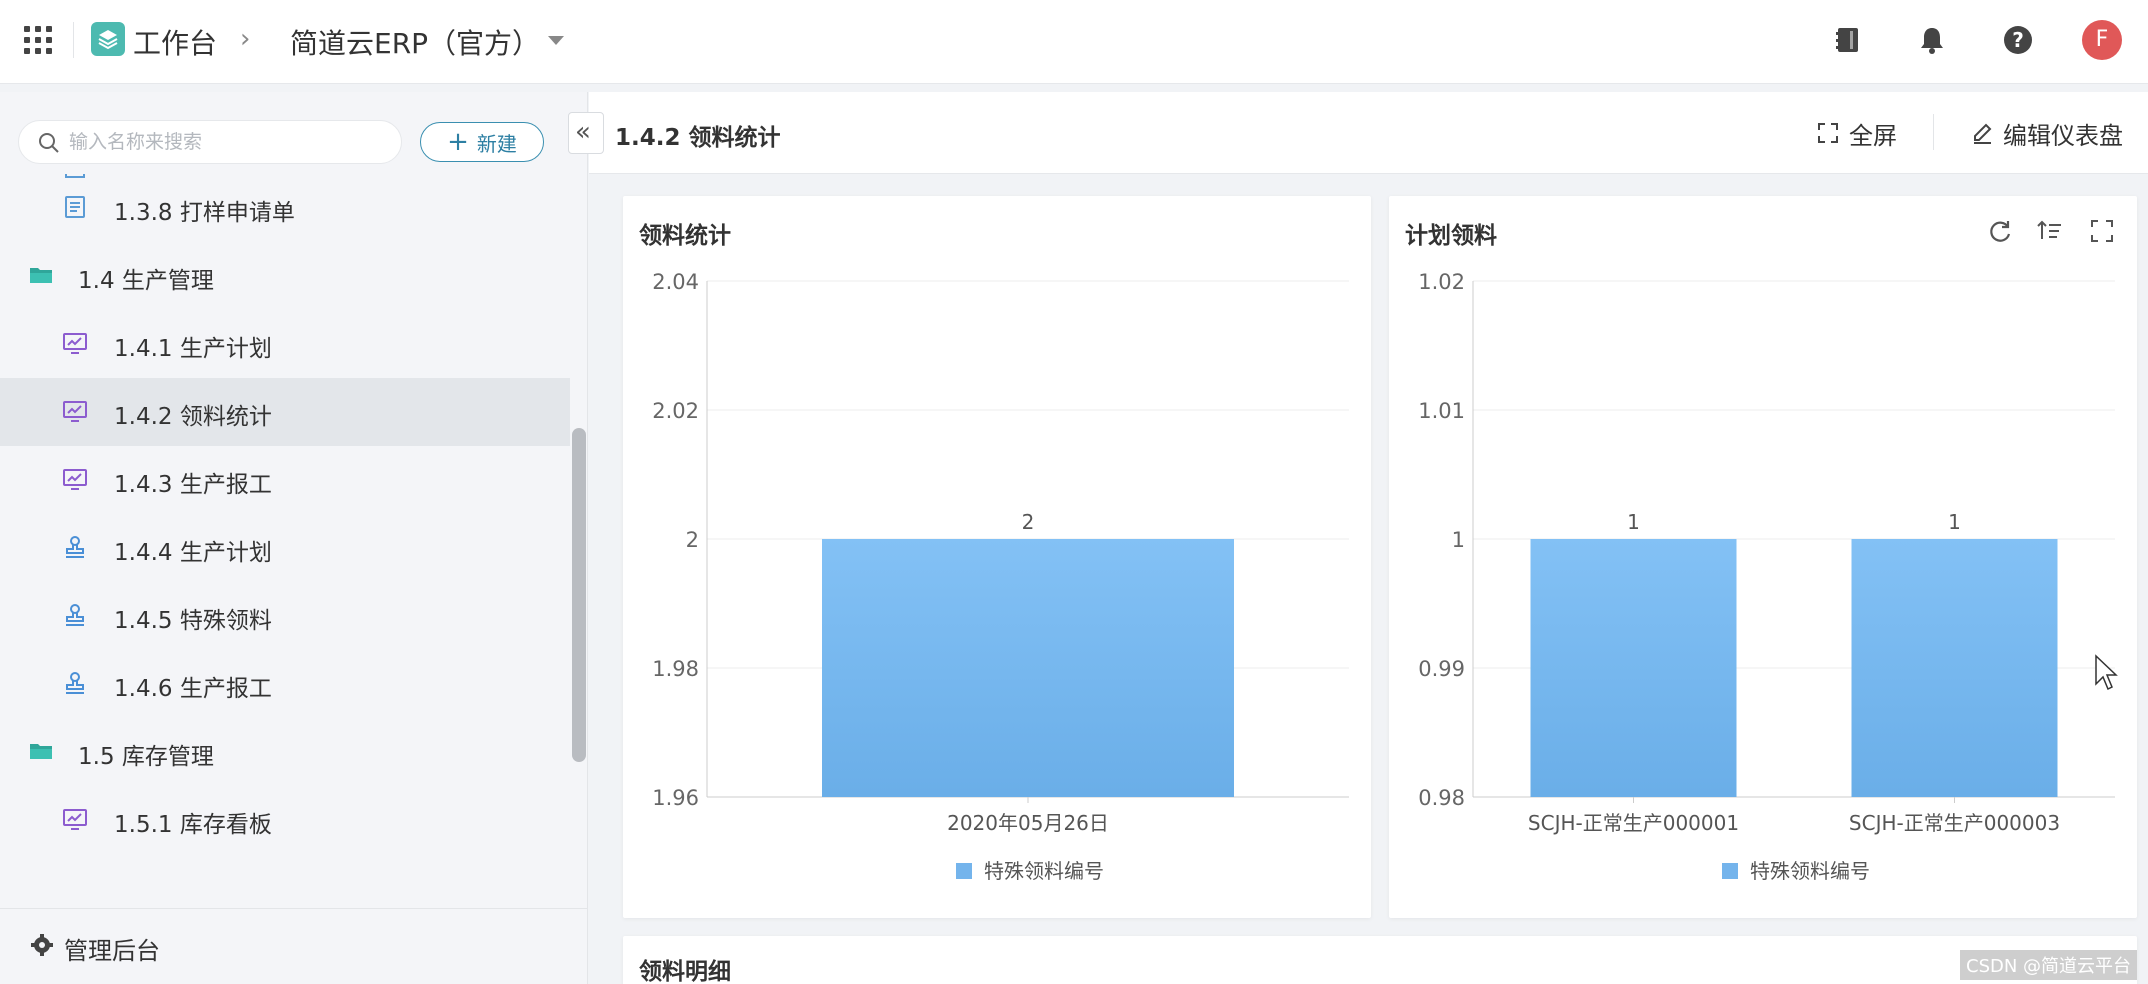 The height and width of the screenshot is (984, 2148). I want to click on data-label: 2, so click(1028, 522).